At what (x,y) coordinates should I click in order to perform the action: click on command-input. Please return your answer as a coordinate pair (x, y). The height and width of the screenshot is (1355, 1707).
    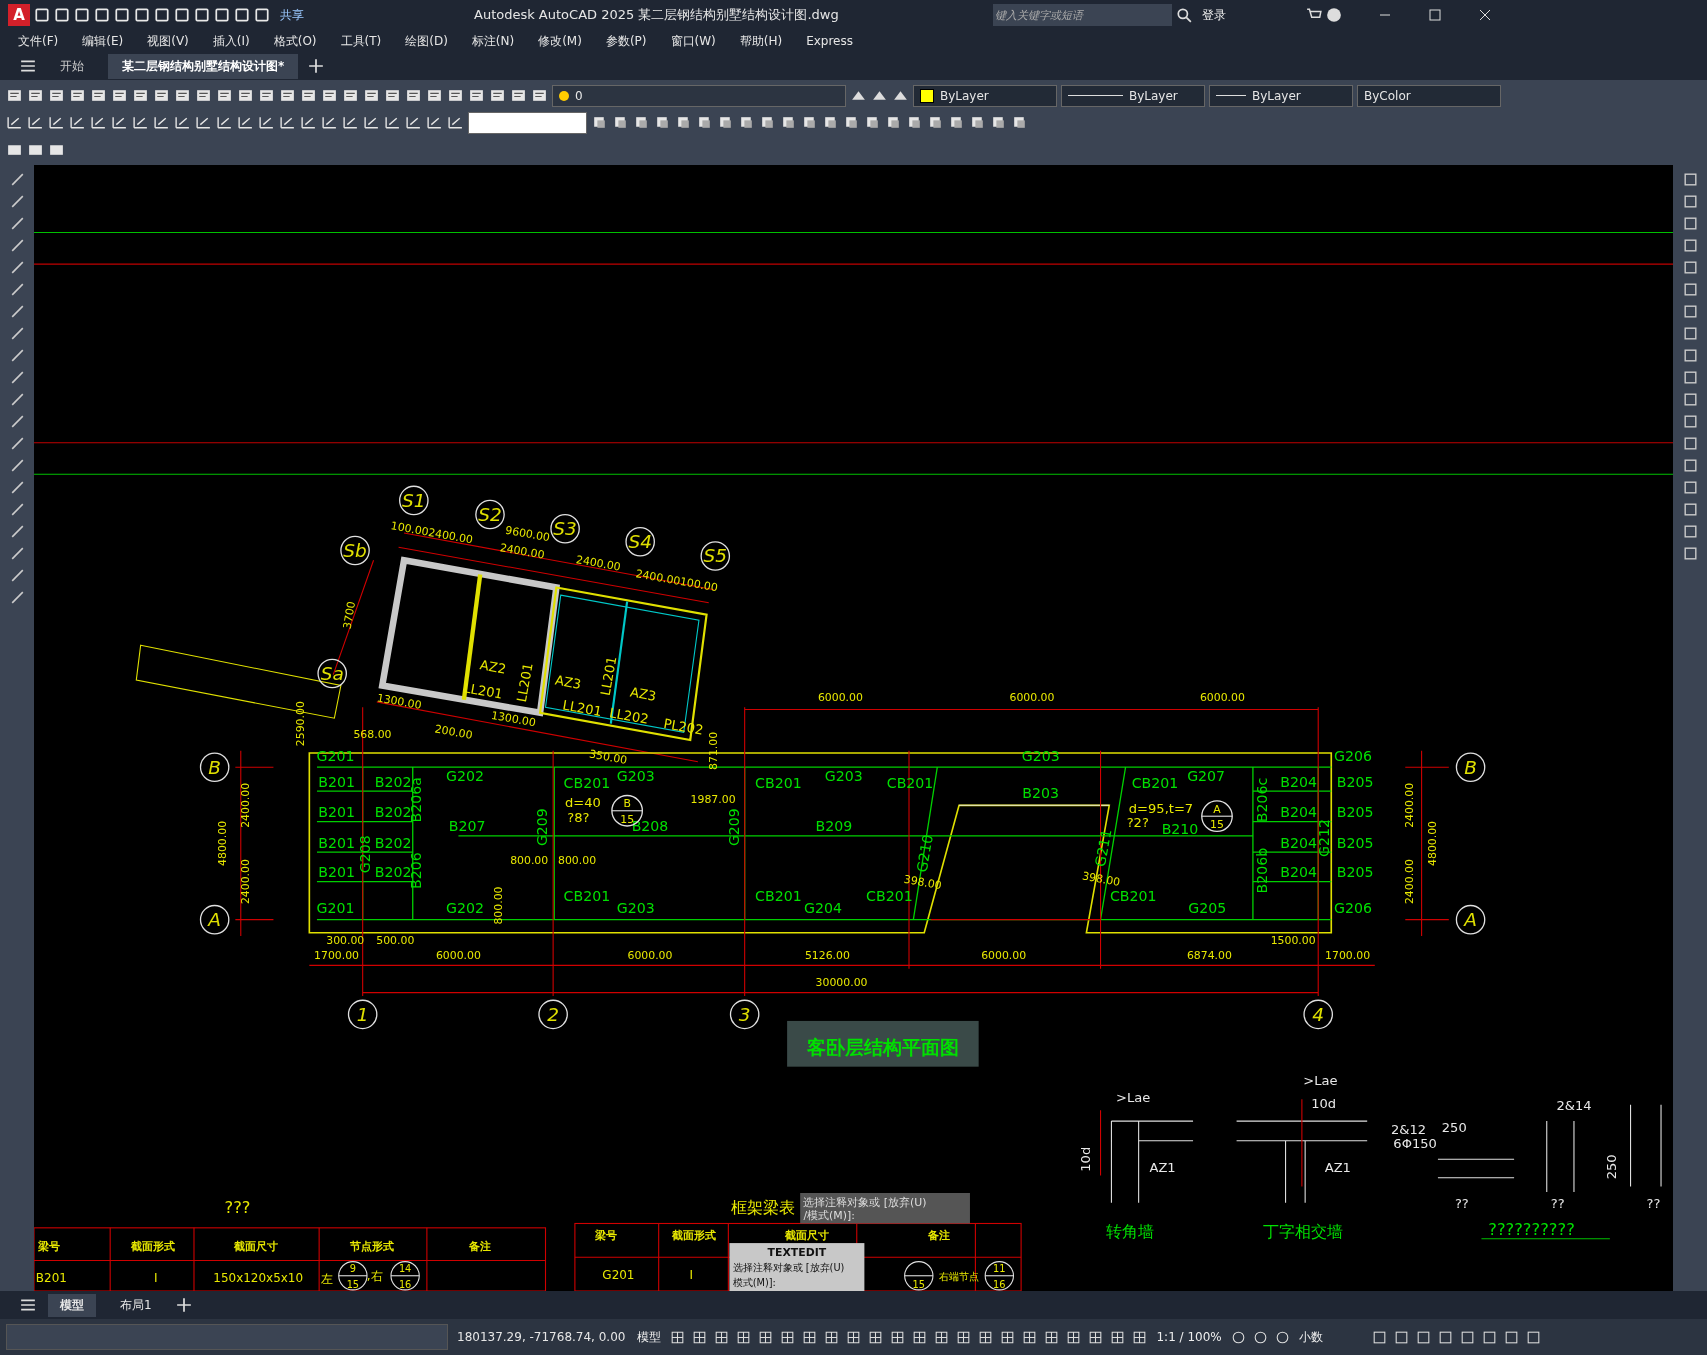
    Looking at the image, I should click on (227, 1337).